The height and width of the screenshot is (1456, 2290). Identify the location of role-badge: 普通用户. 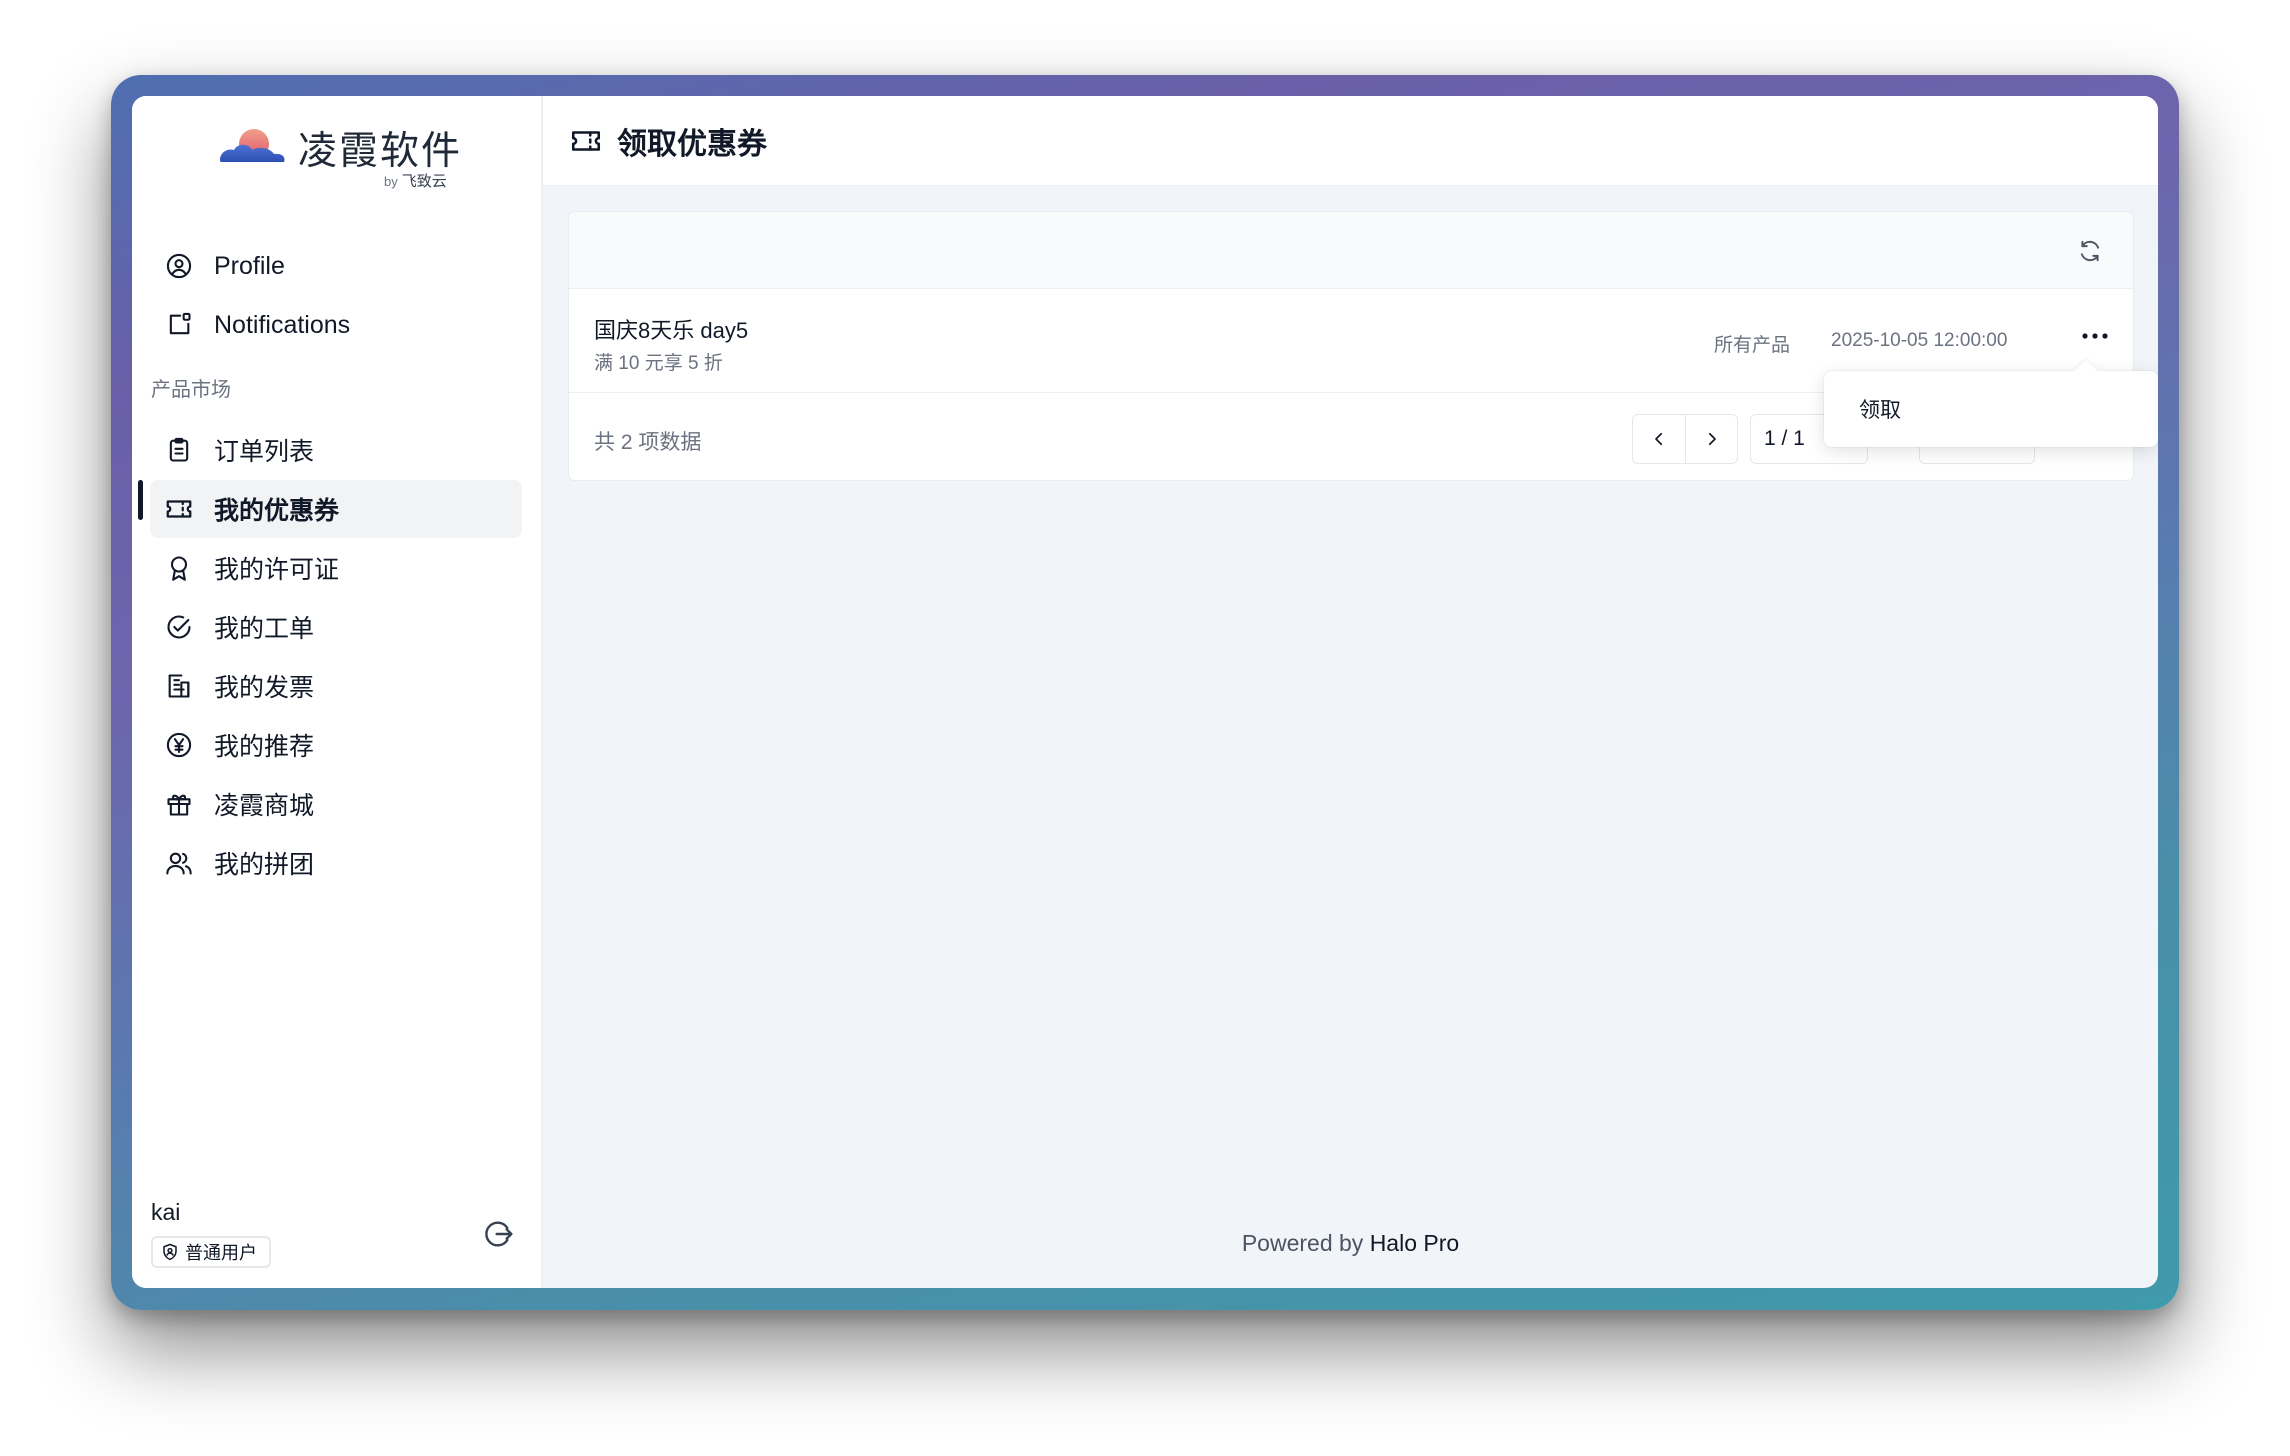
(211, 1252).